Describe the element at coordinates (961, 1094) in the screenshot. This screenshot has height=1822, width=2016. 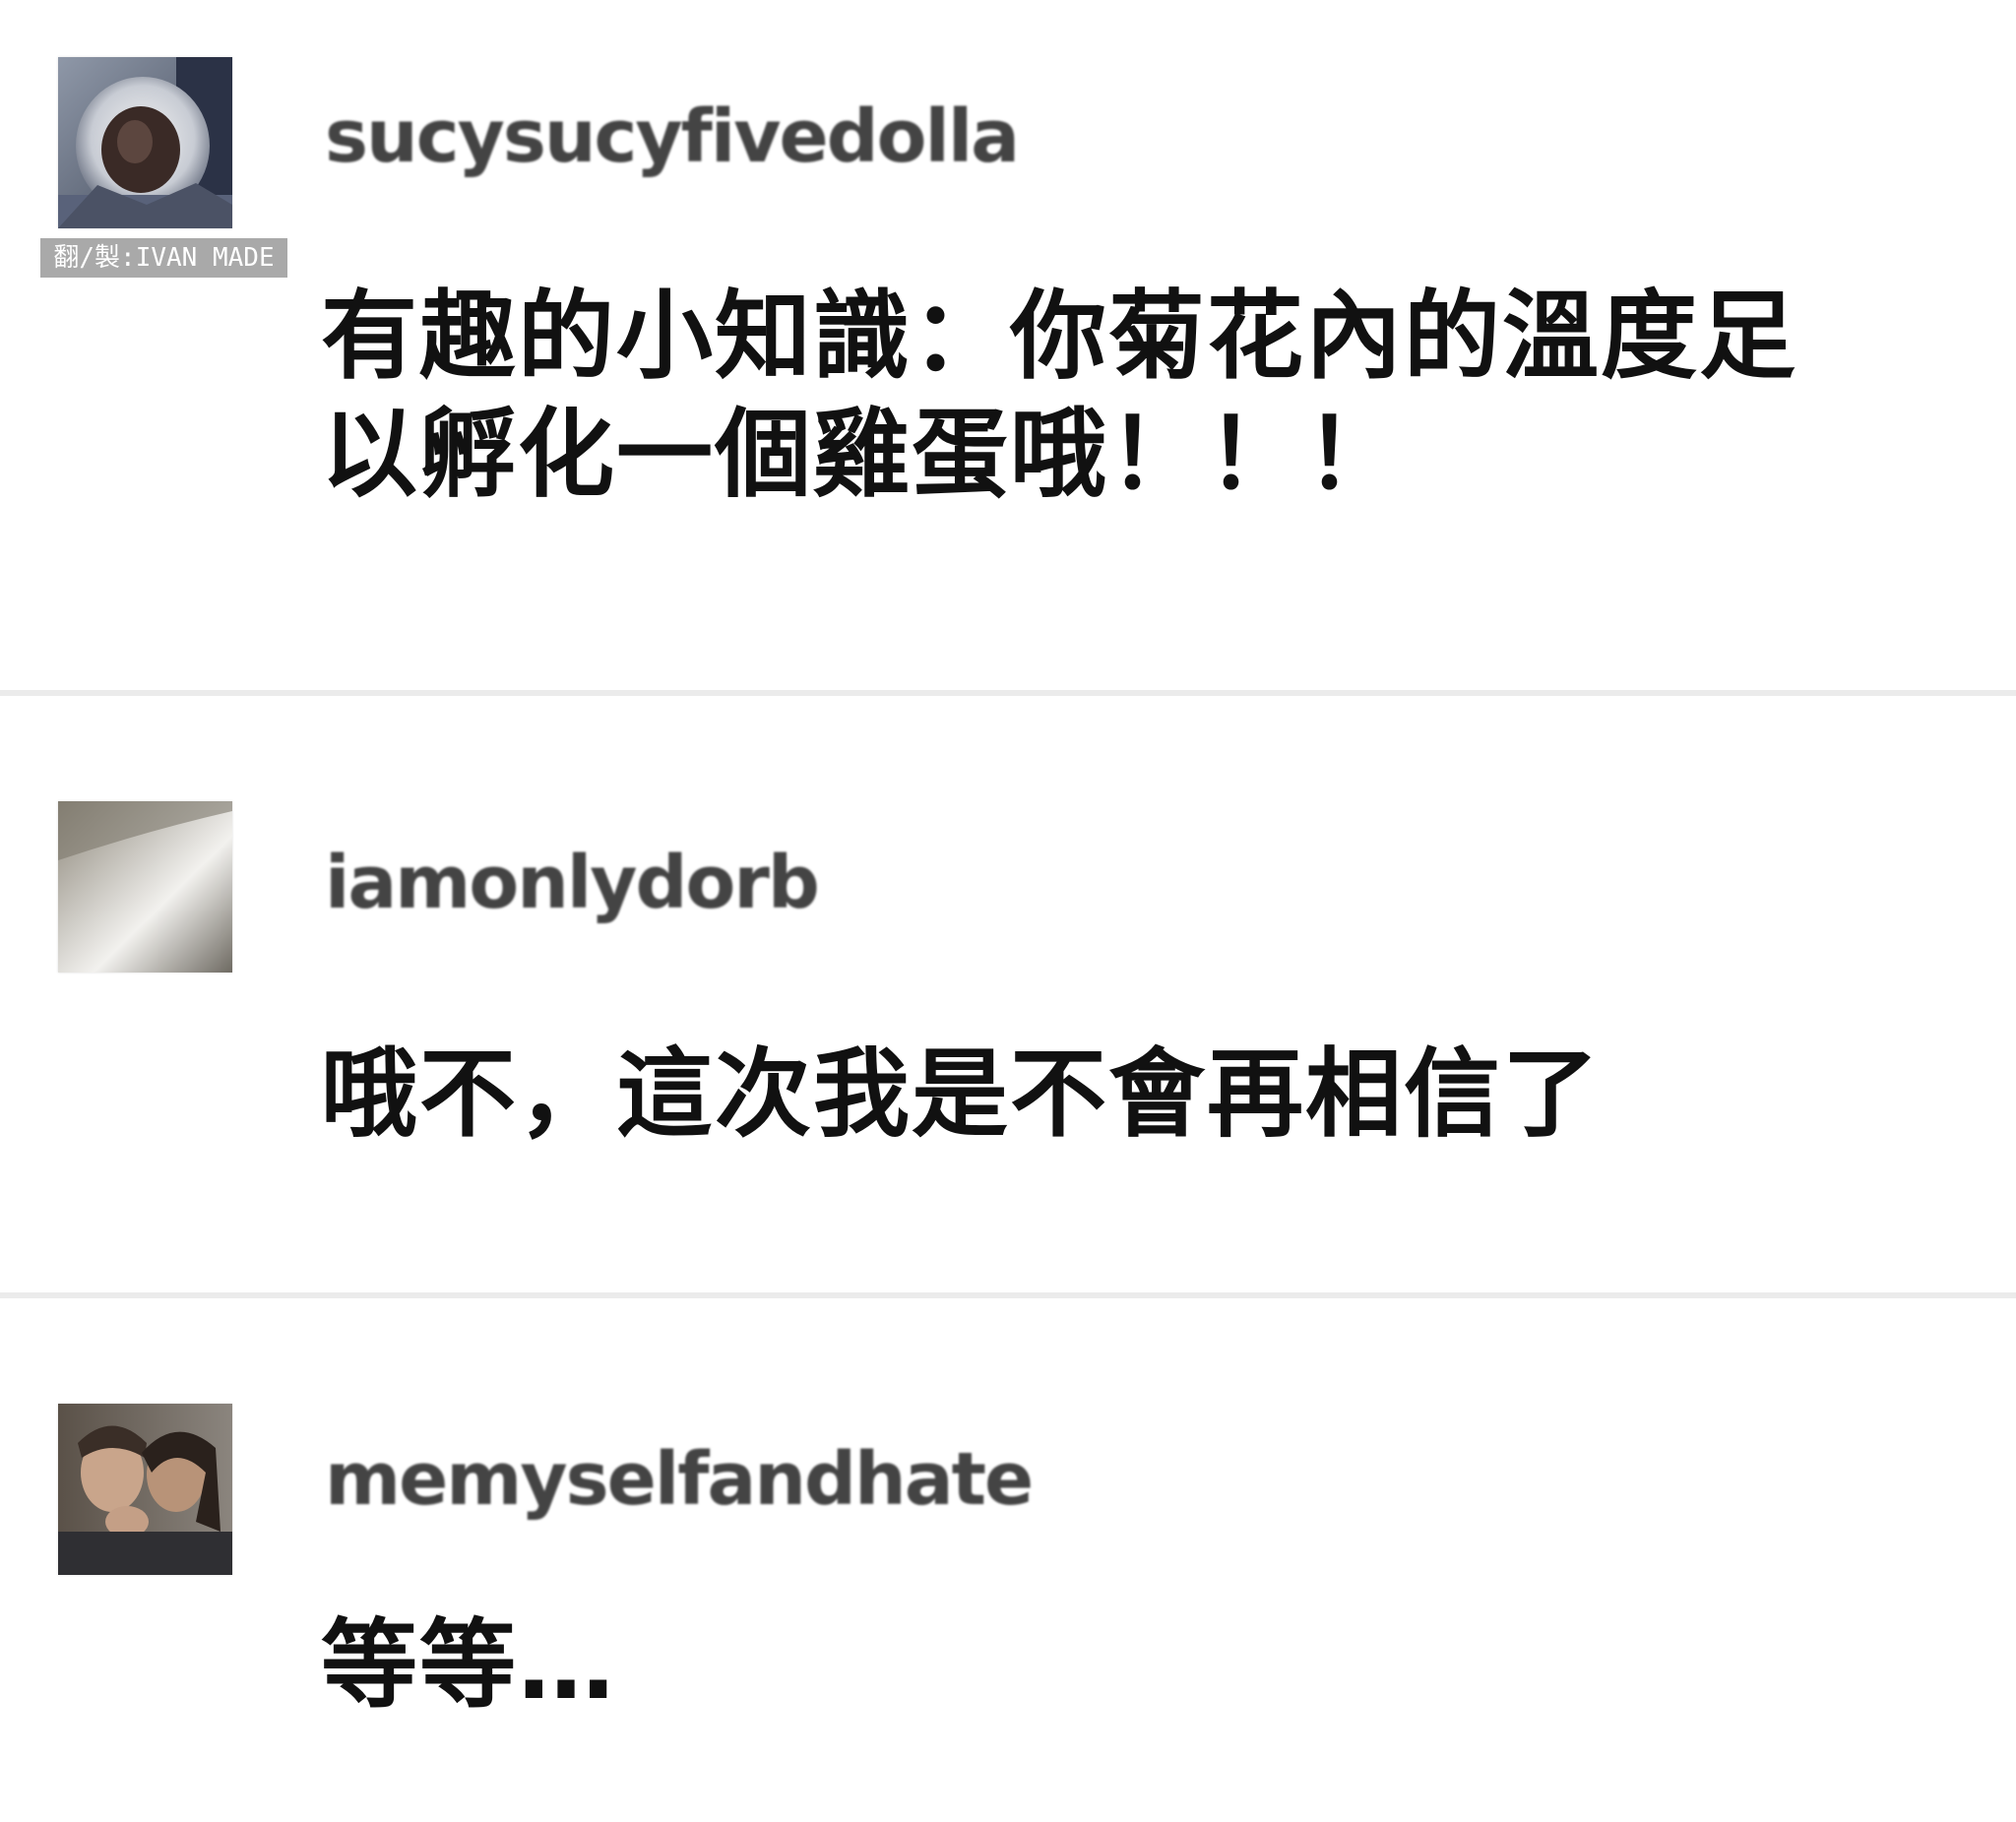
I see `comment-text: 哦不，這次我是不會再相信了` at that location.